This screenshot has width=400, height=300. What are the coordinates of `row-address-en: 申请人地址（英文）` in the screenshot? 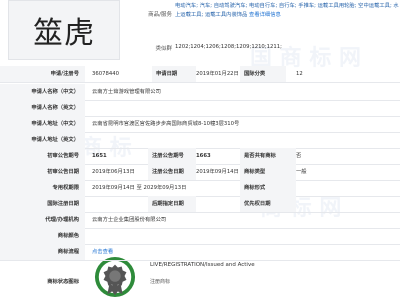 It's located at (200, 140).